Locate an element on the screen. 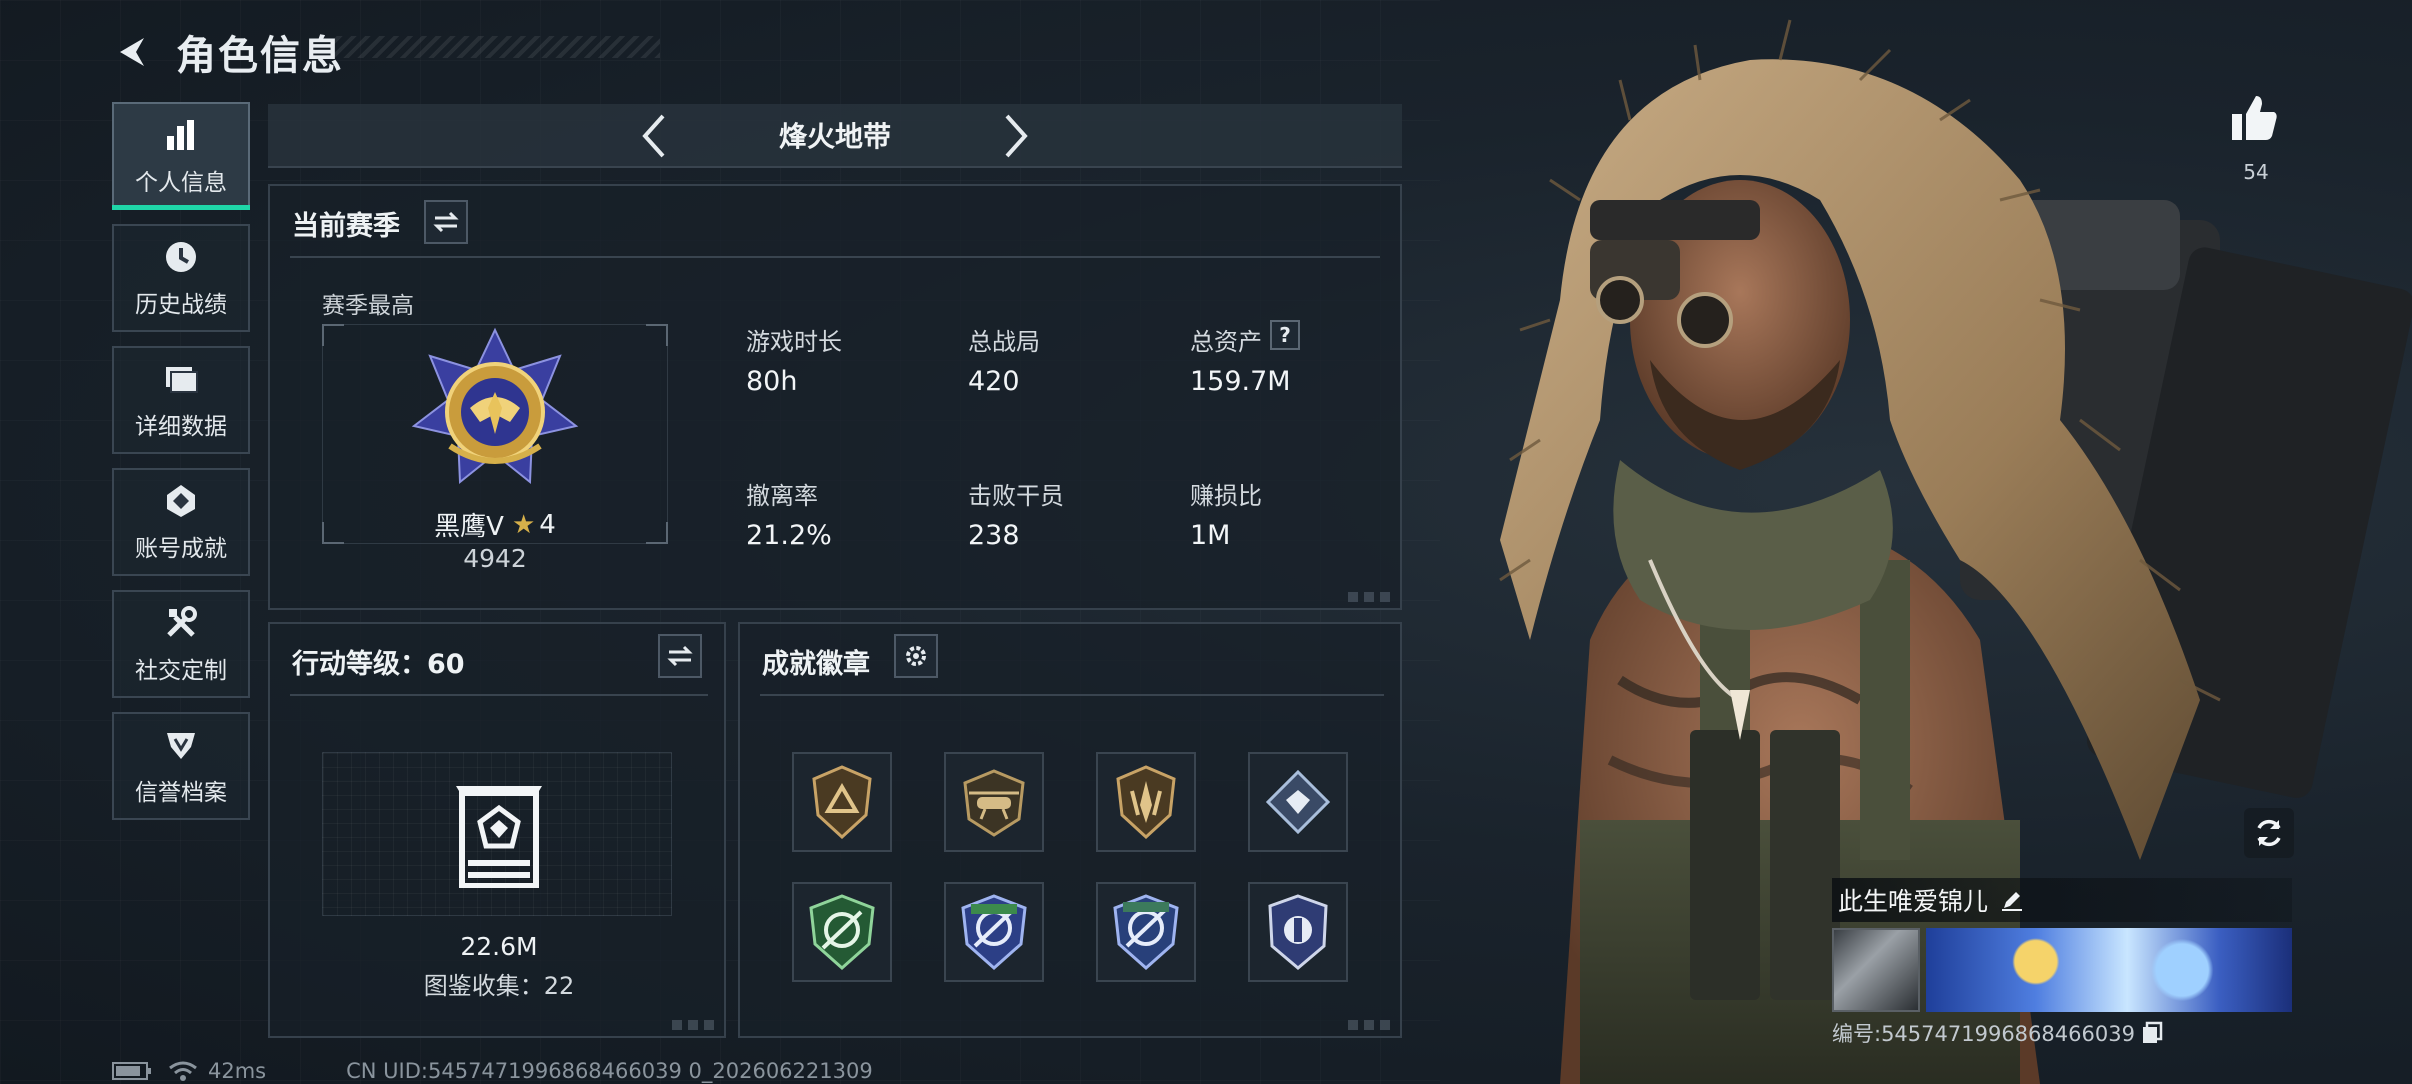  refresh-icon is located at coordinates (2269, 833).